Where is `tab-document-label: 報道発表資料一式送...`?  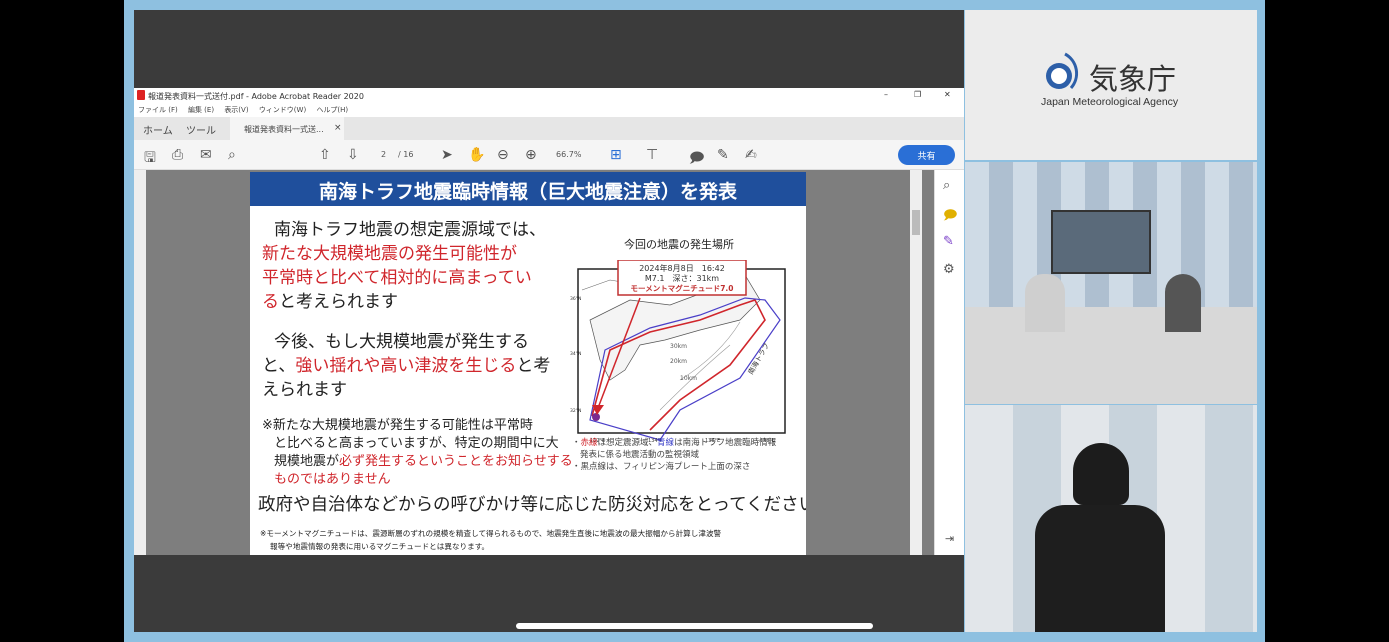
tab-document-label: 報道発表資料一式送... is located at coordinates (284, 129).